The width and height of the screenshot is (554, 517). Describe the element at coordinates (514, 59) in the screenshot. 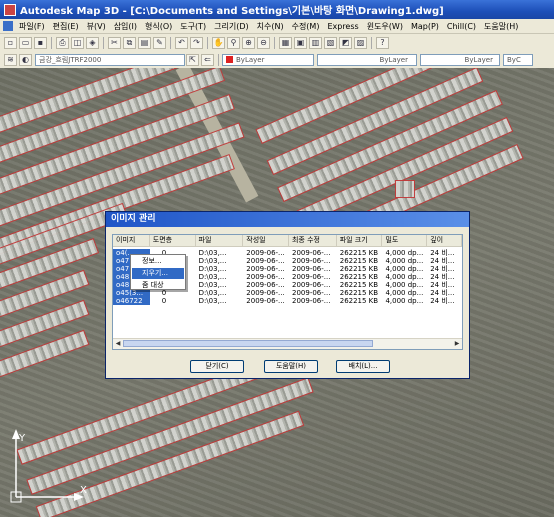

I see `plot-style-value: ByC` at that location.